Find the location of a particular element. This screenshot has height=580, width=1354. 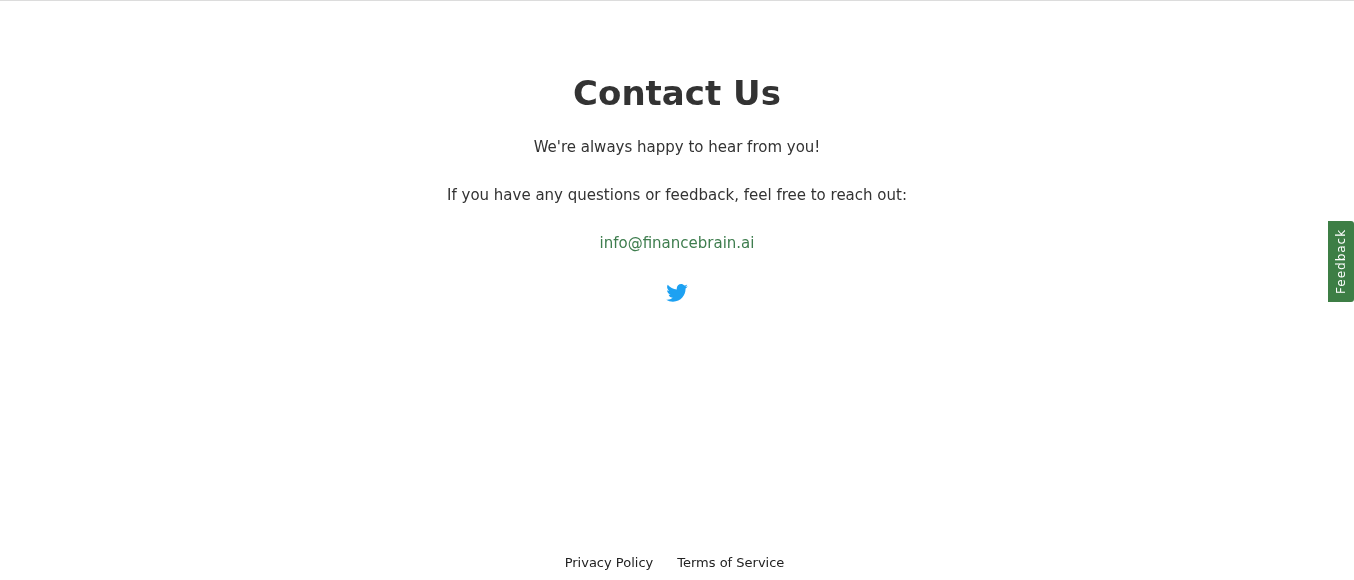

email-link: info@financebrain.ai is located at coordinates (677, 242).